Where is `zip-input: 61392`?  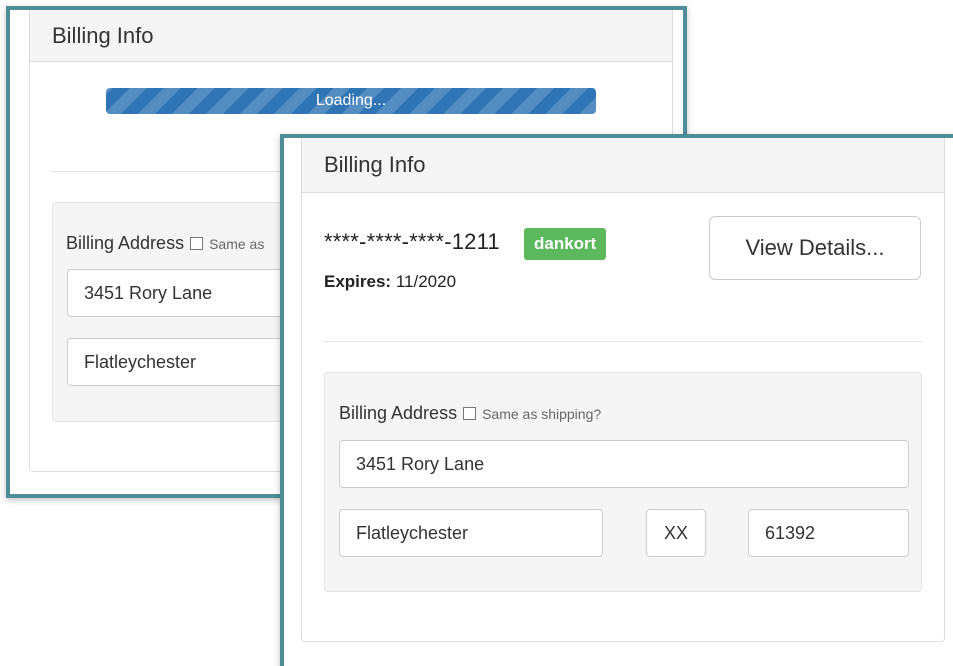 zip-input: 61392 is located at coordinates (828, 533).